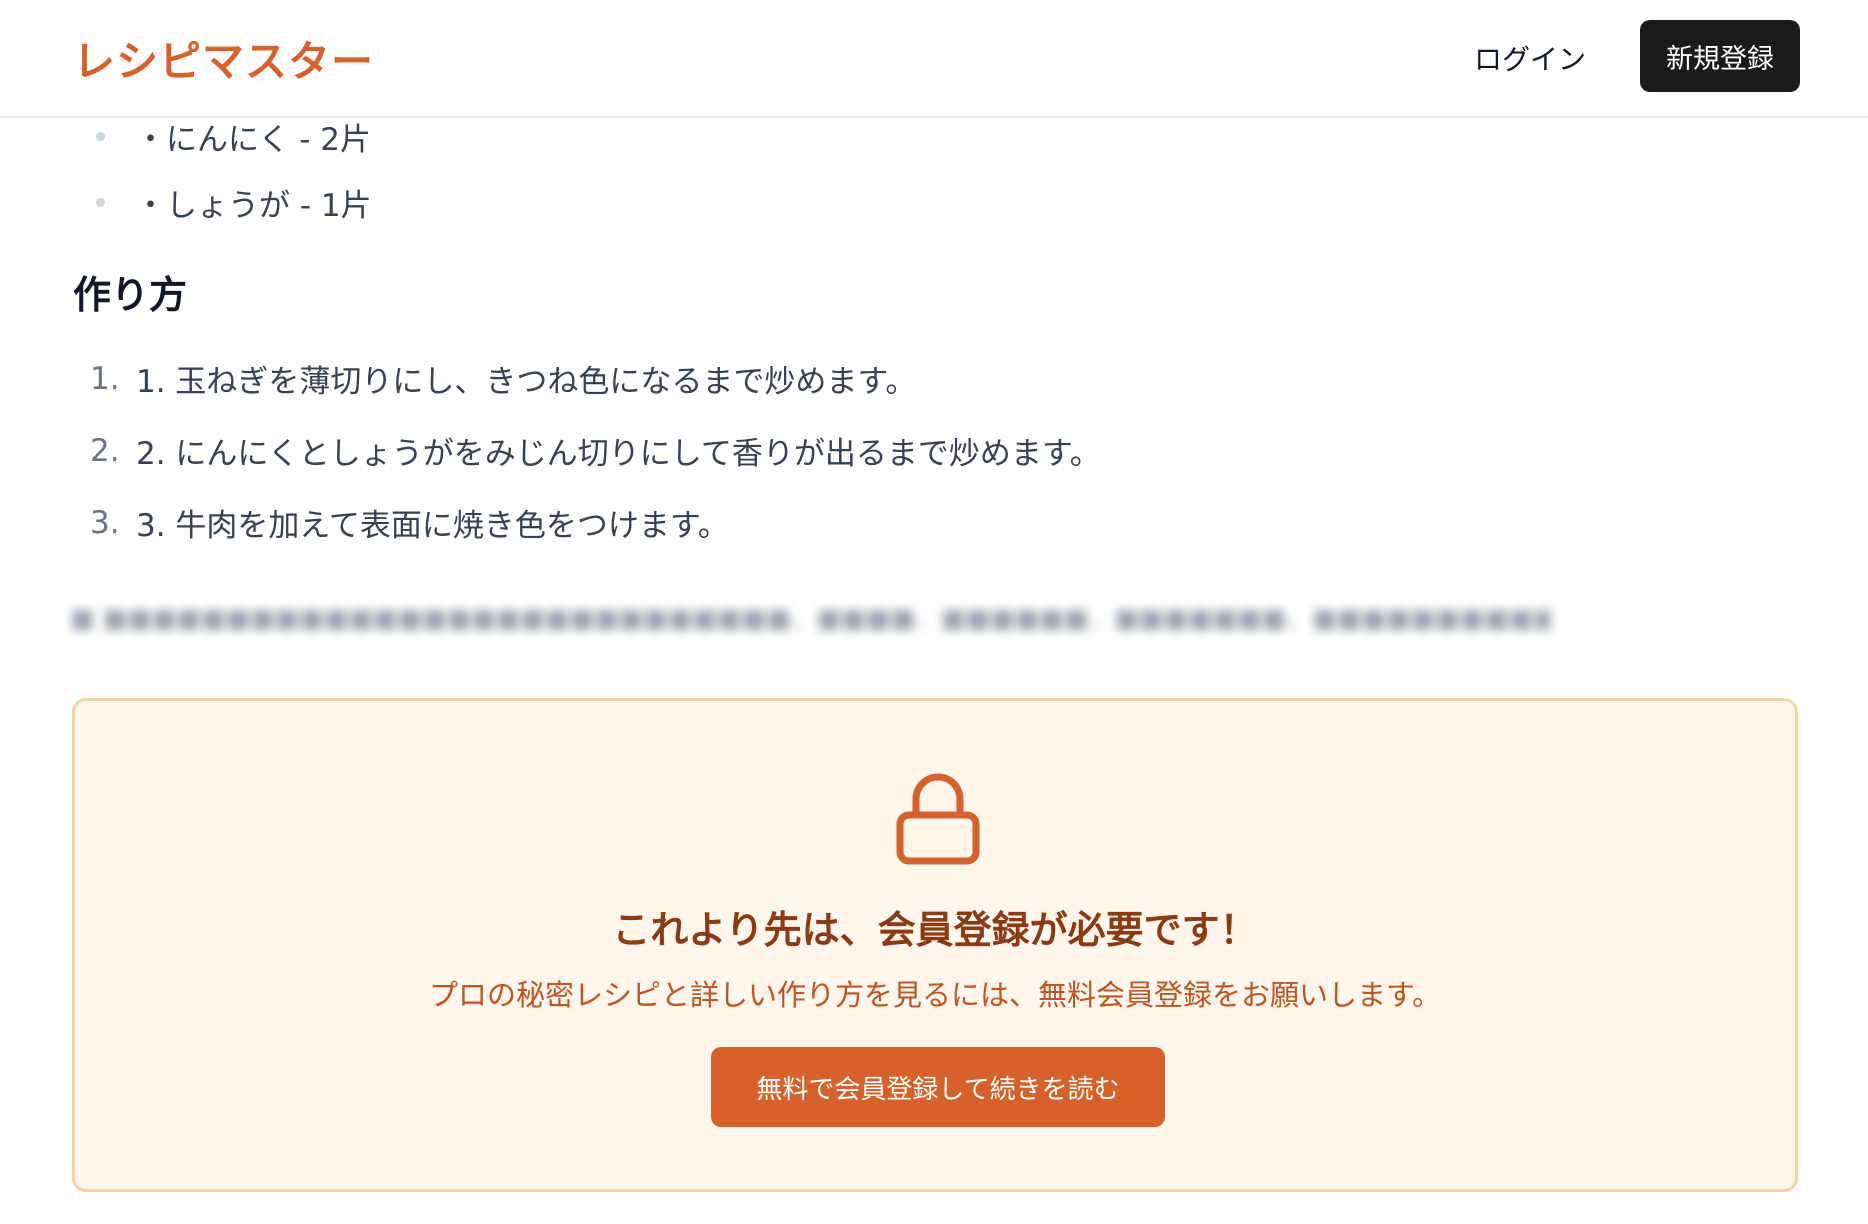  Describe the element at coordinates (526, 382) in the screenshot. I see `step-text: 1. 玉ねぎを薄切りにし、きつね色になるまで炒めます。` at that location.